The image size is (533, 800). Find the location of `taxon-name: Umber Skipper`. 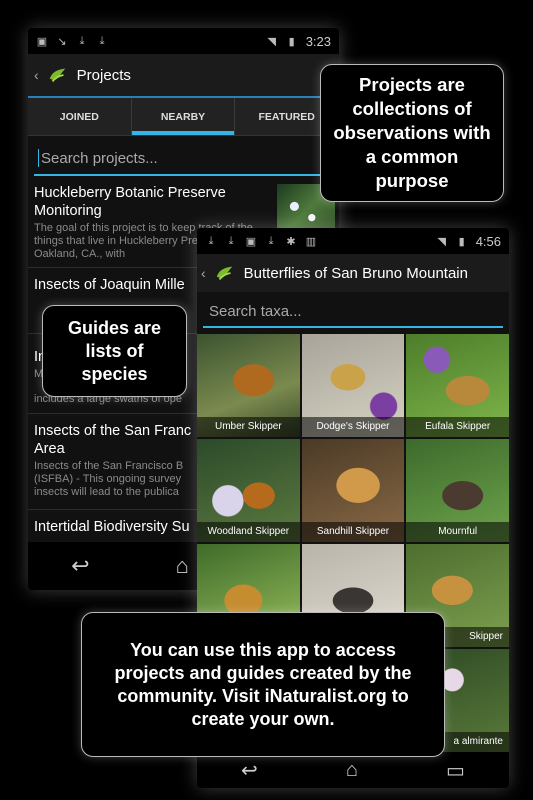

taxon-name: Umber Skipper is located at coordinates (248, 427).